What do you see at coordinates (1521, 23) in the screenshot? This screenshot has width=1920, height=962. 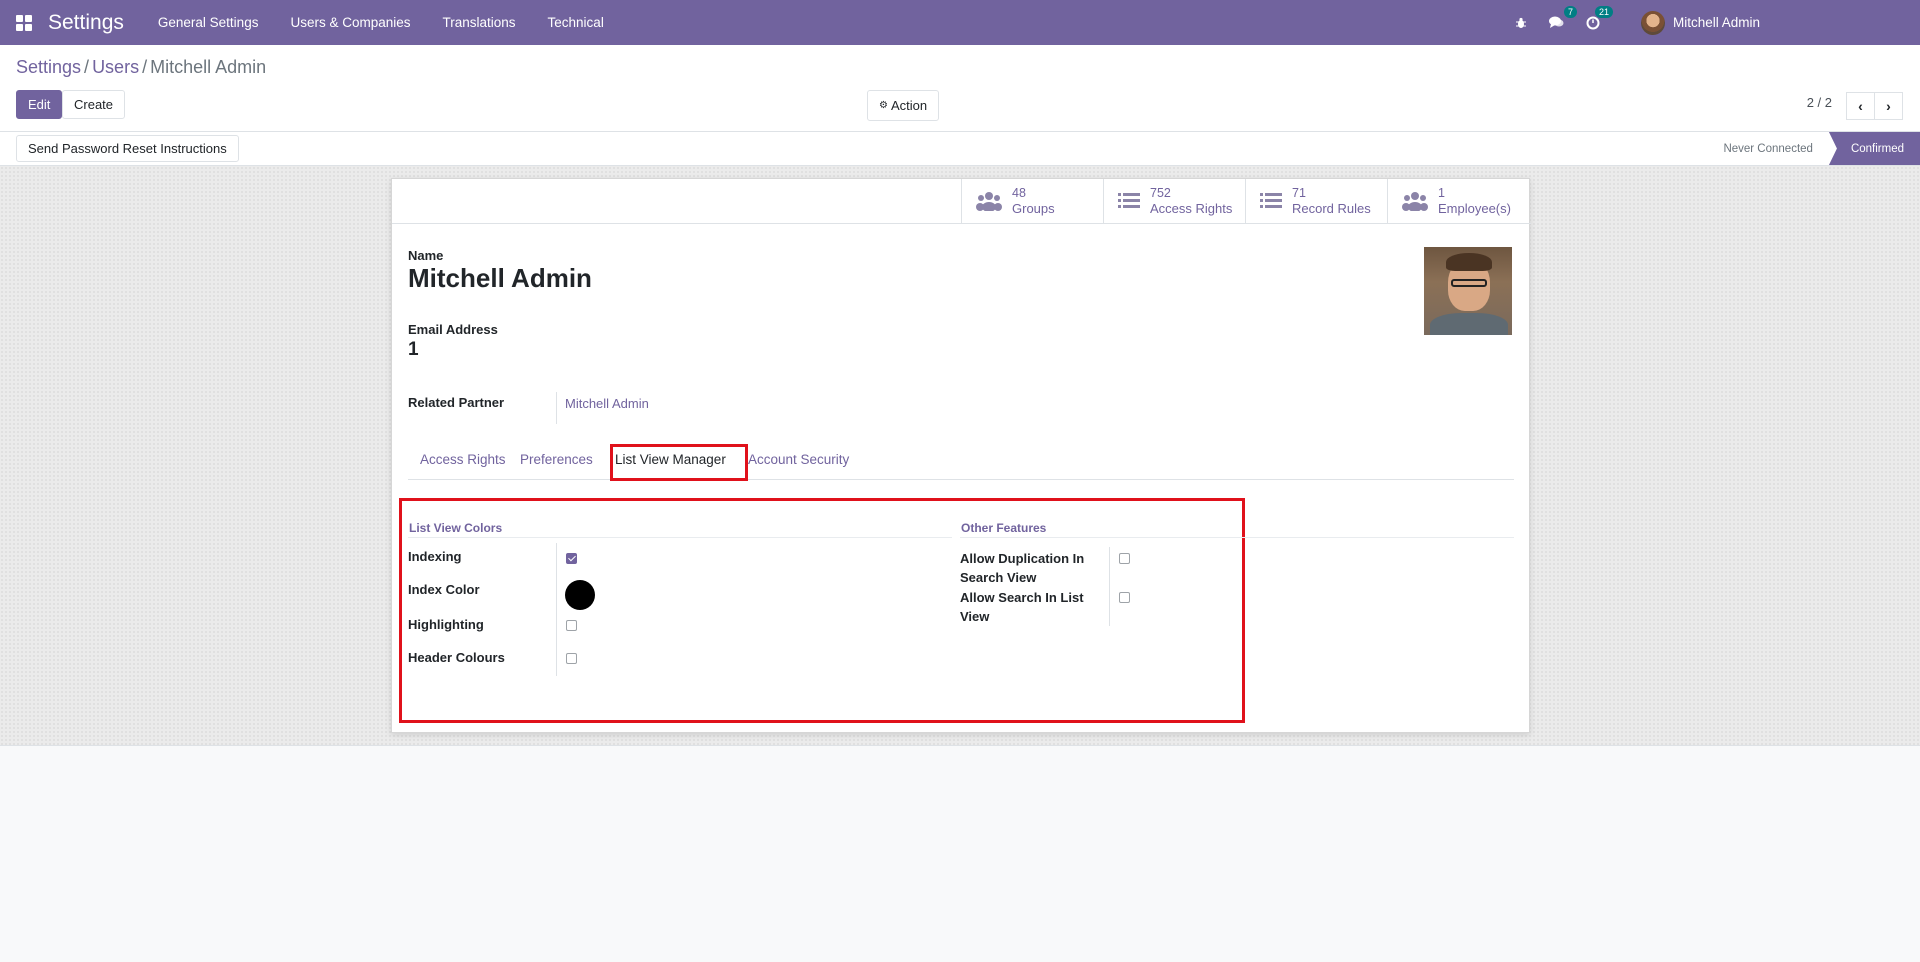 I see `debug-bug-icon` at bounding box center [1521, 23].